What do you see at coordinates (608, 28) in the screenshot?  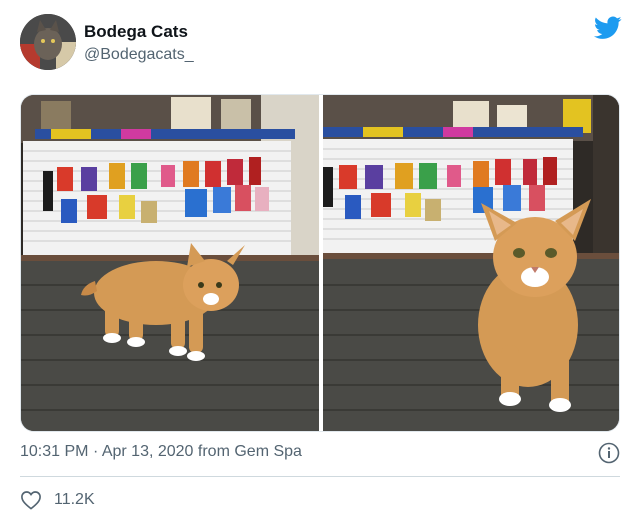 I see `twitter-bird-icon` at bounding box center [608, 28].